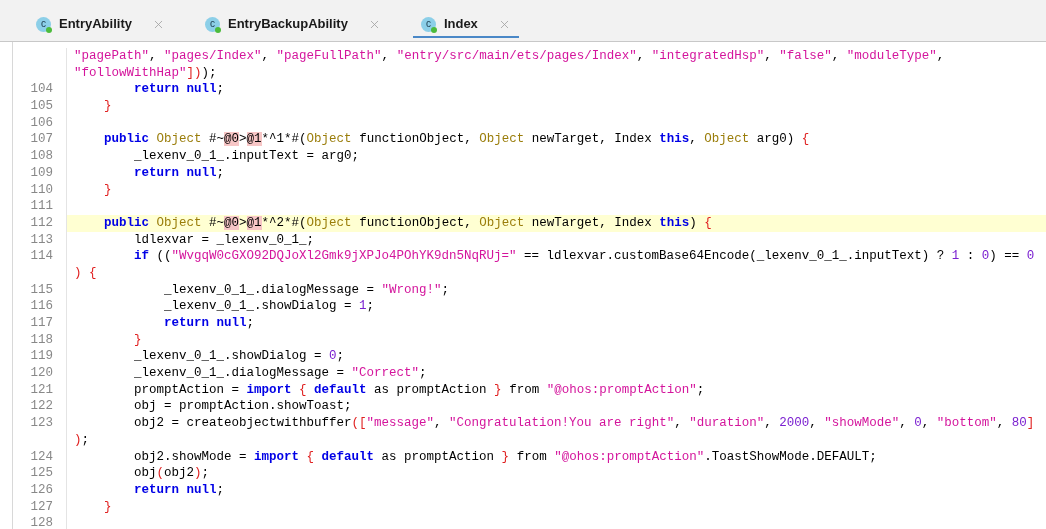  Describe the element at coordinates (41, 239) in the screenshot. I see `line-number: 113` at that location.